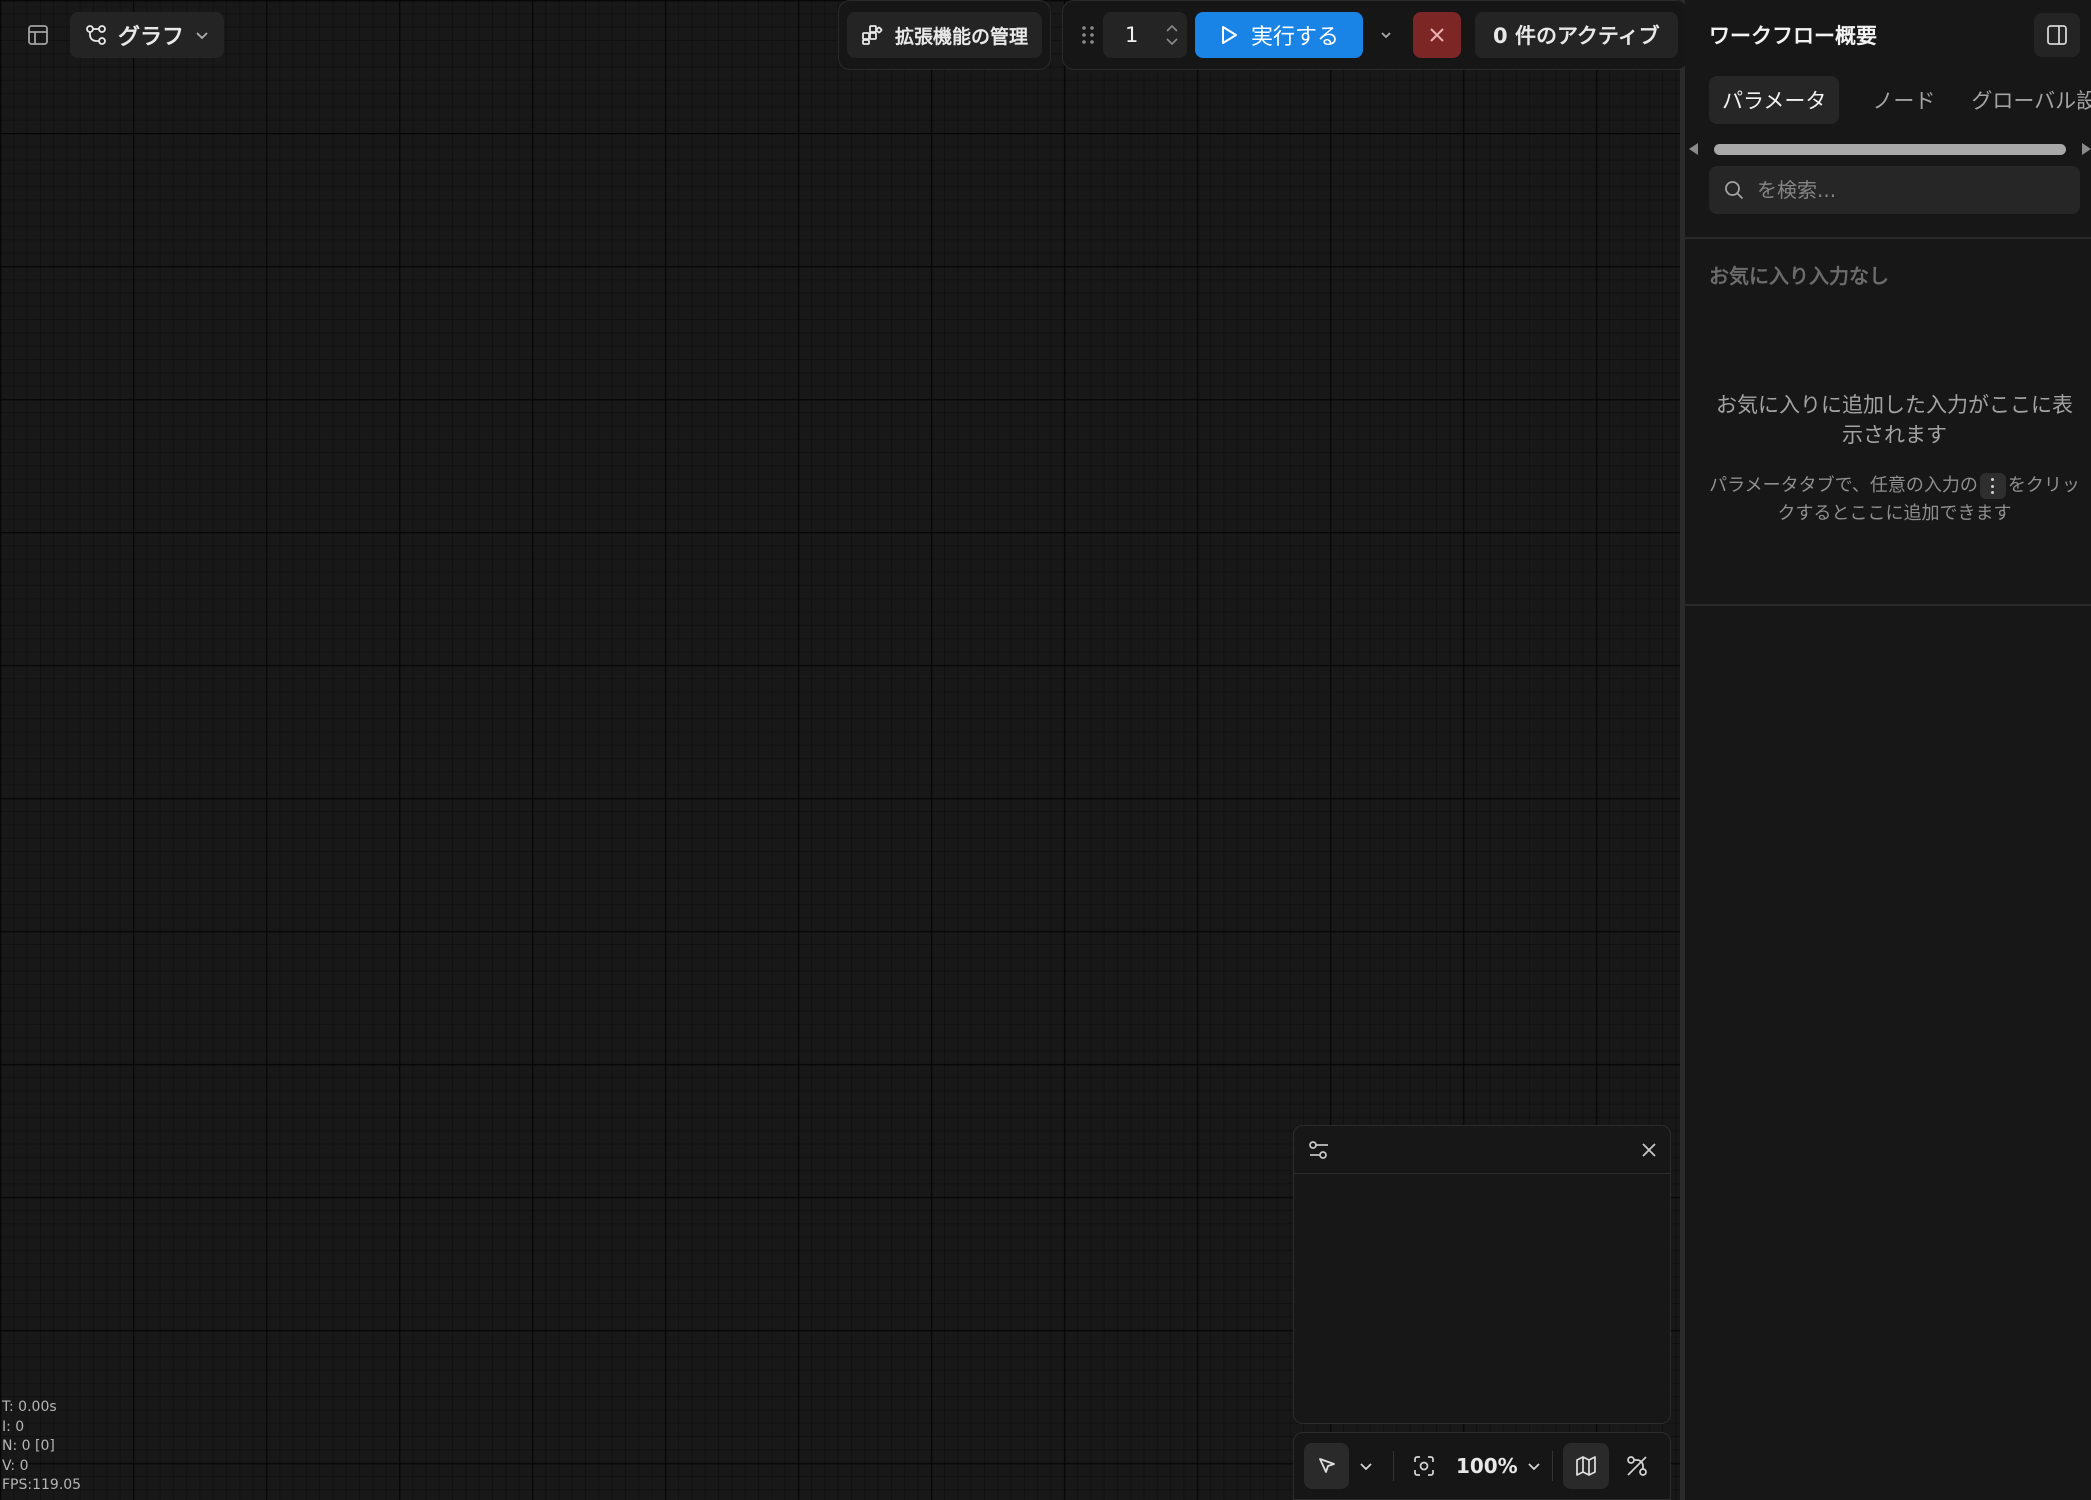 The height and width of the screenshot is (1500, 2091). I want to click on extensions-toolbar: 拡張機能の管理, so click(945, 35).